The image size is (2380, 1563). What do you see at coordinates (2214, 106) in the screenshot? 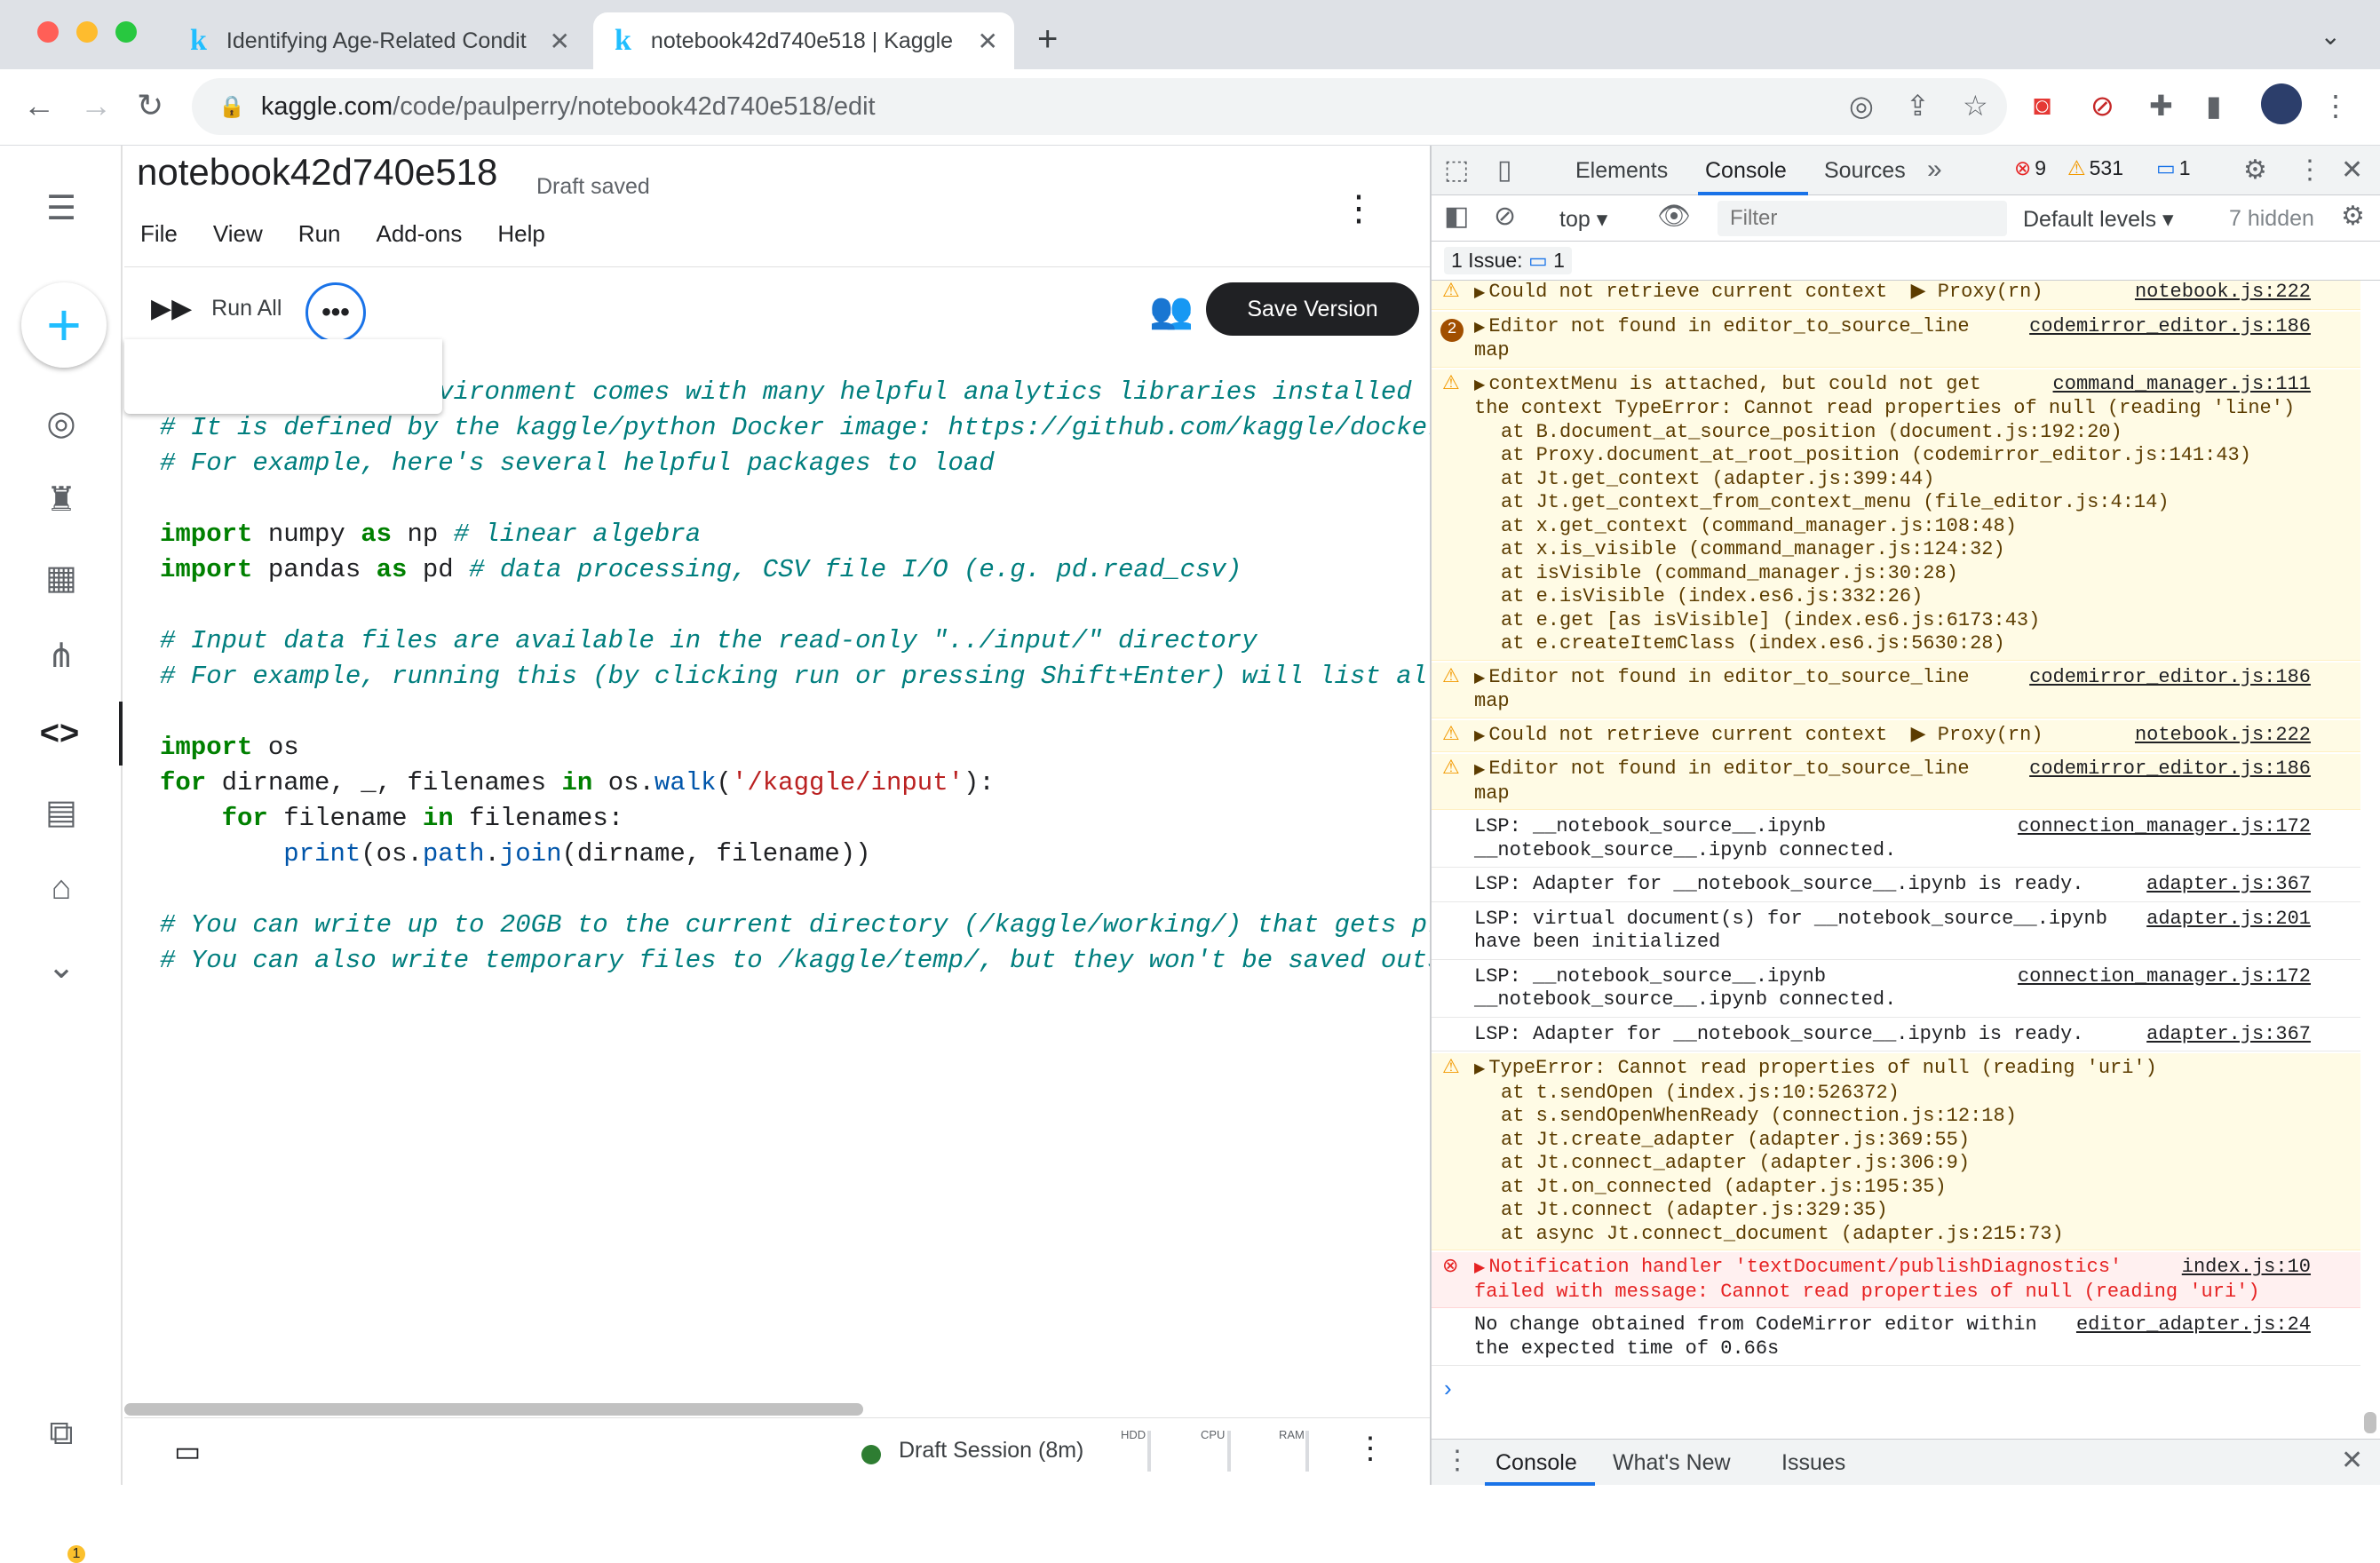
I see `side-panel-icon: ▮` at bounding box center [2214, 106].